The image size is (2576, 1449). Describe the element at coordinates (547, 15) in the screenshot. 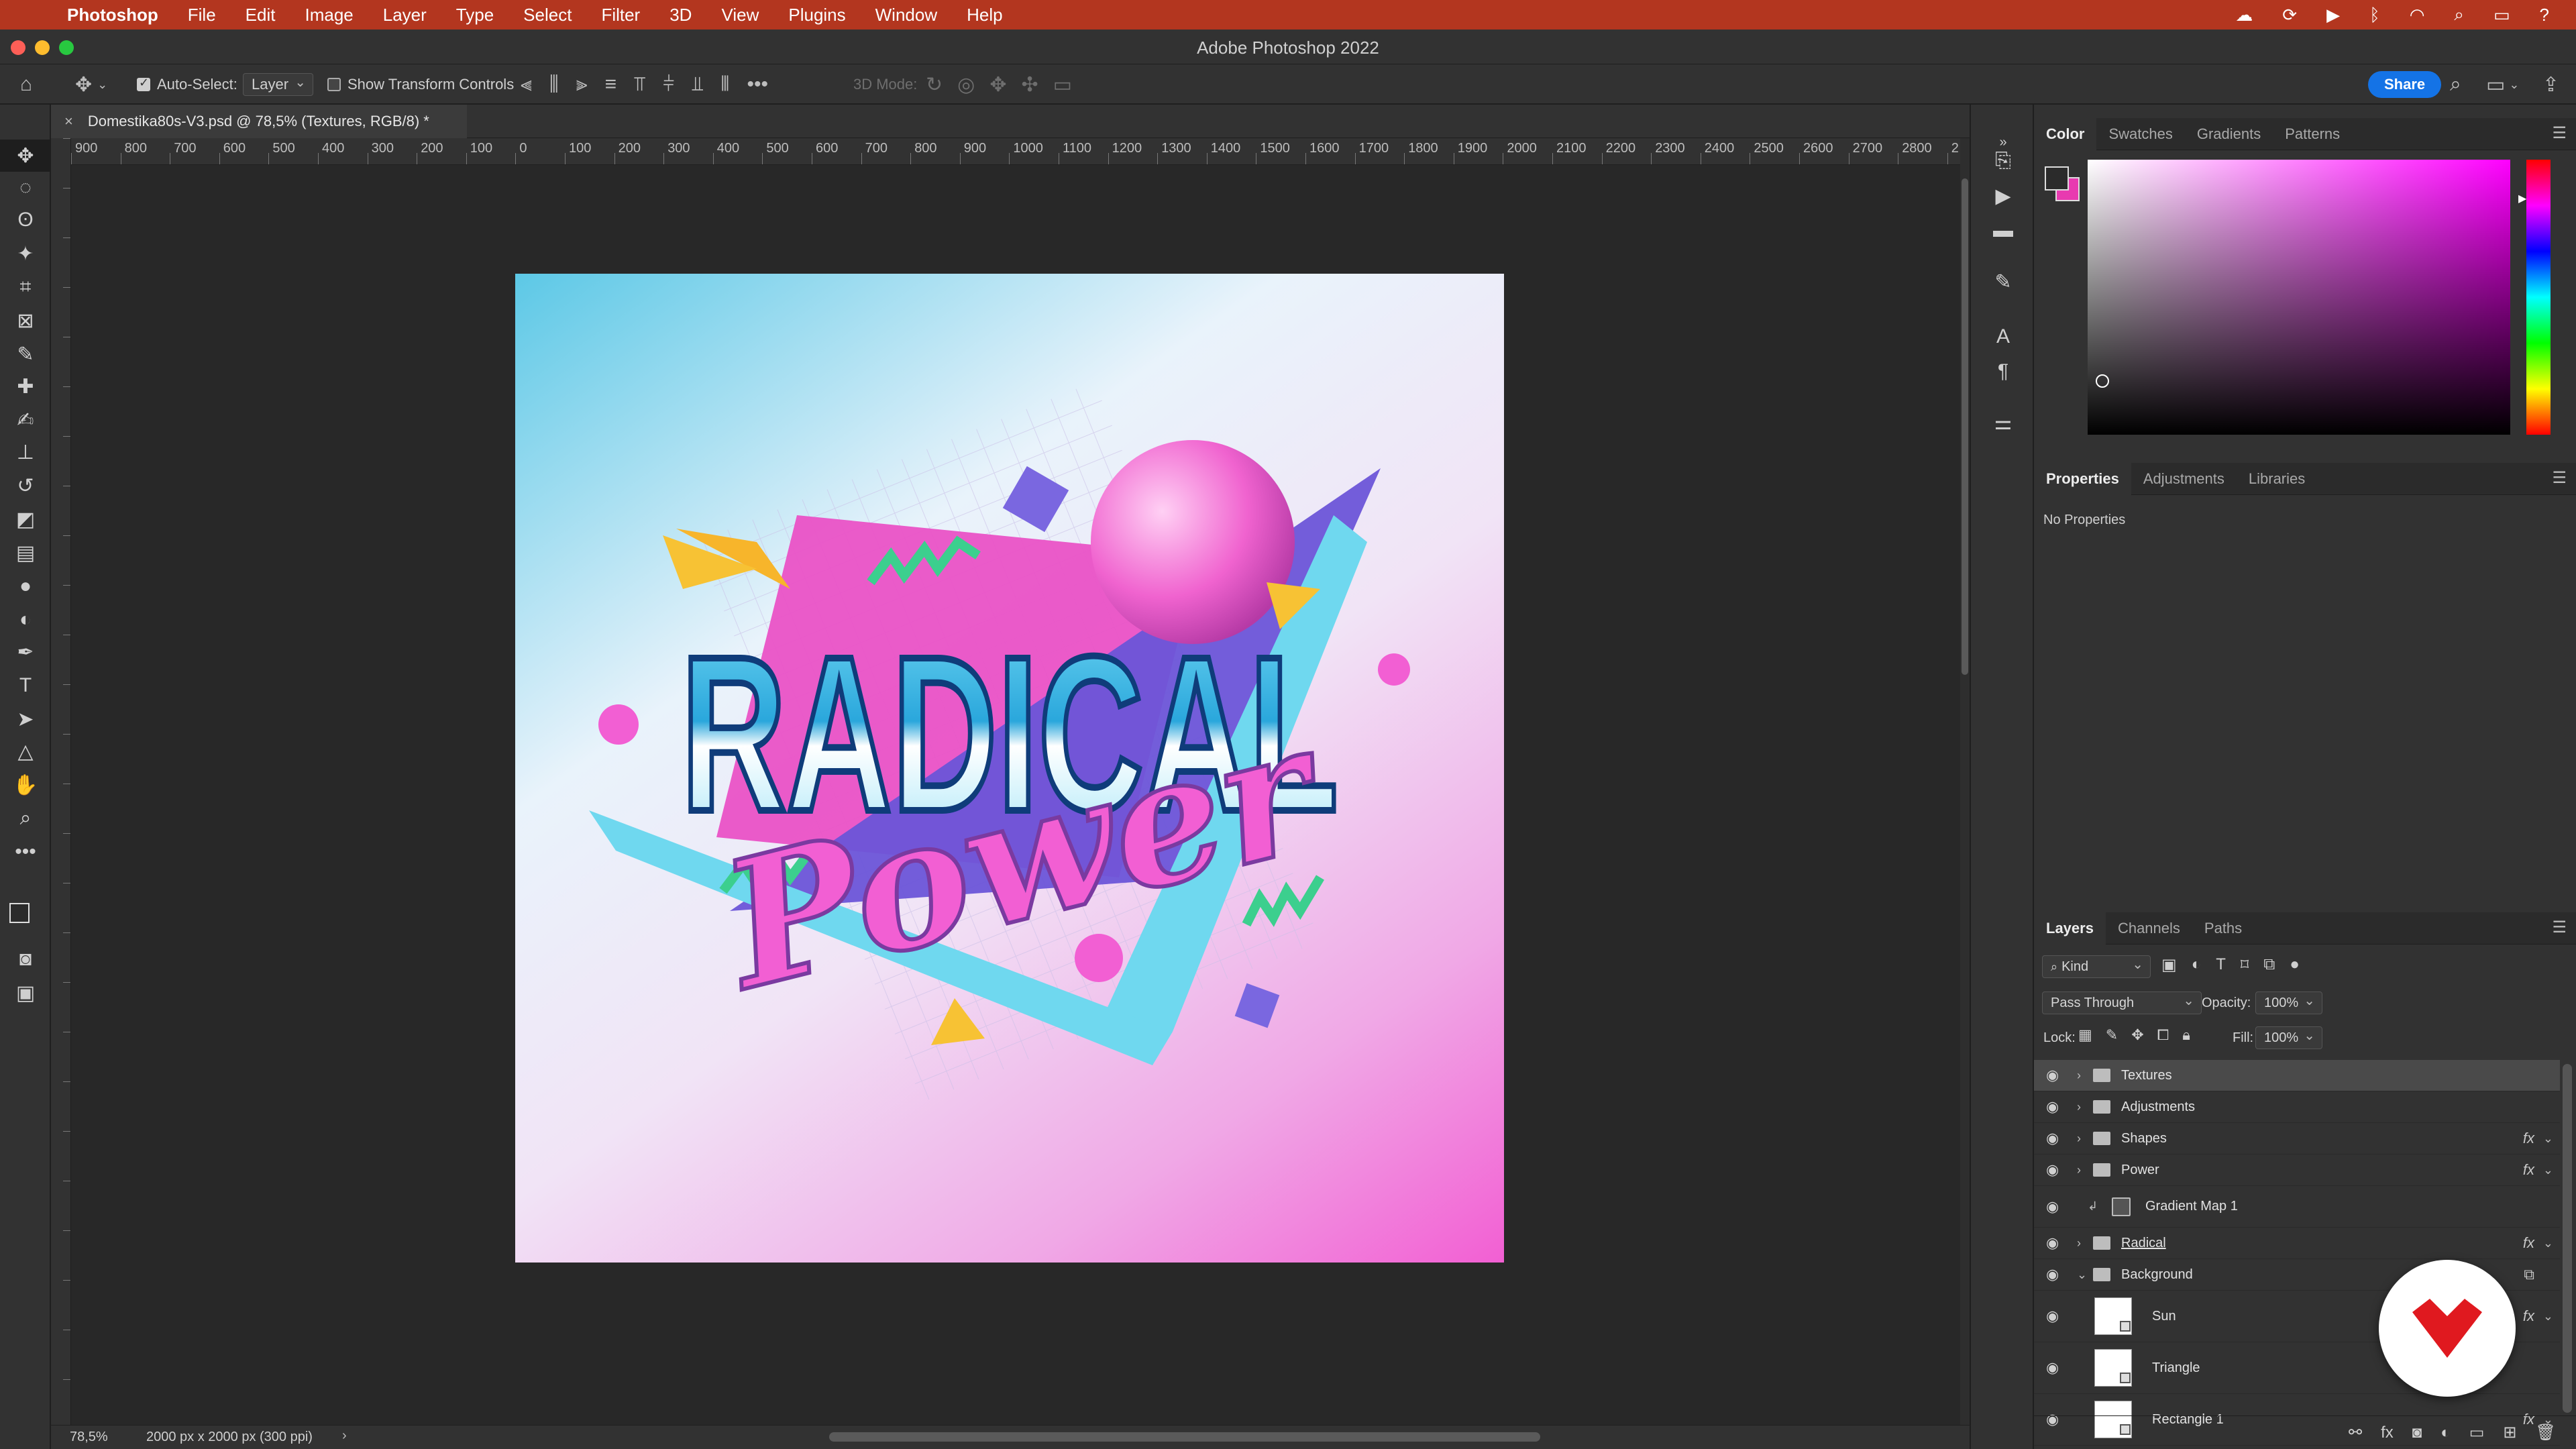

I see `menu-select: Select` at that location.